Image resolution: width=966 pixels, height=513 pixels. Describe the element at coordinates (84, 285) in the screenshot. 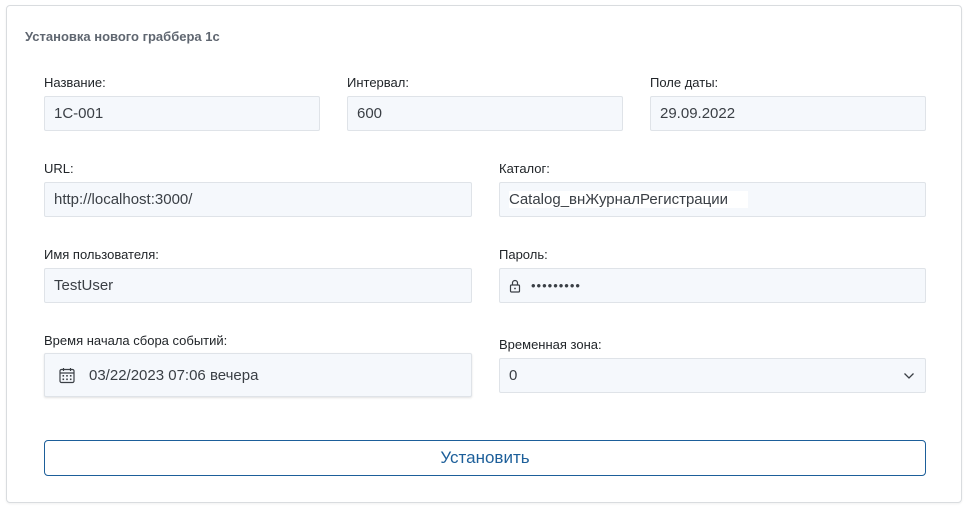

I see `username-value: TestUser` at that location.